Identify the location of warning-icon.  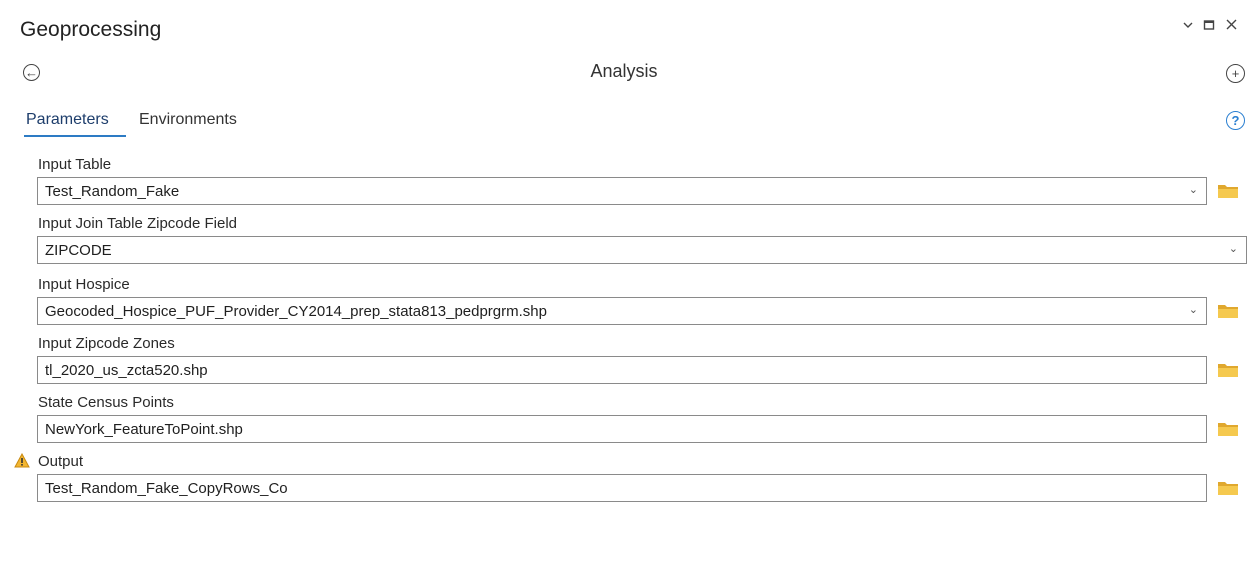
(22, 460).